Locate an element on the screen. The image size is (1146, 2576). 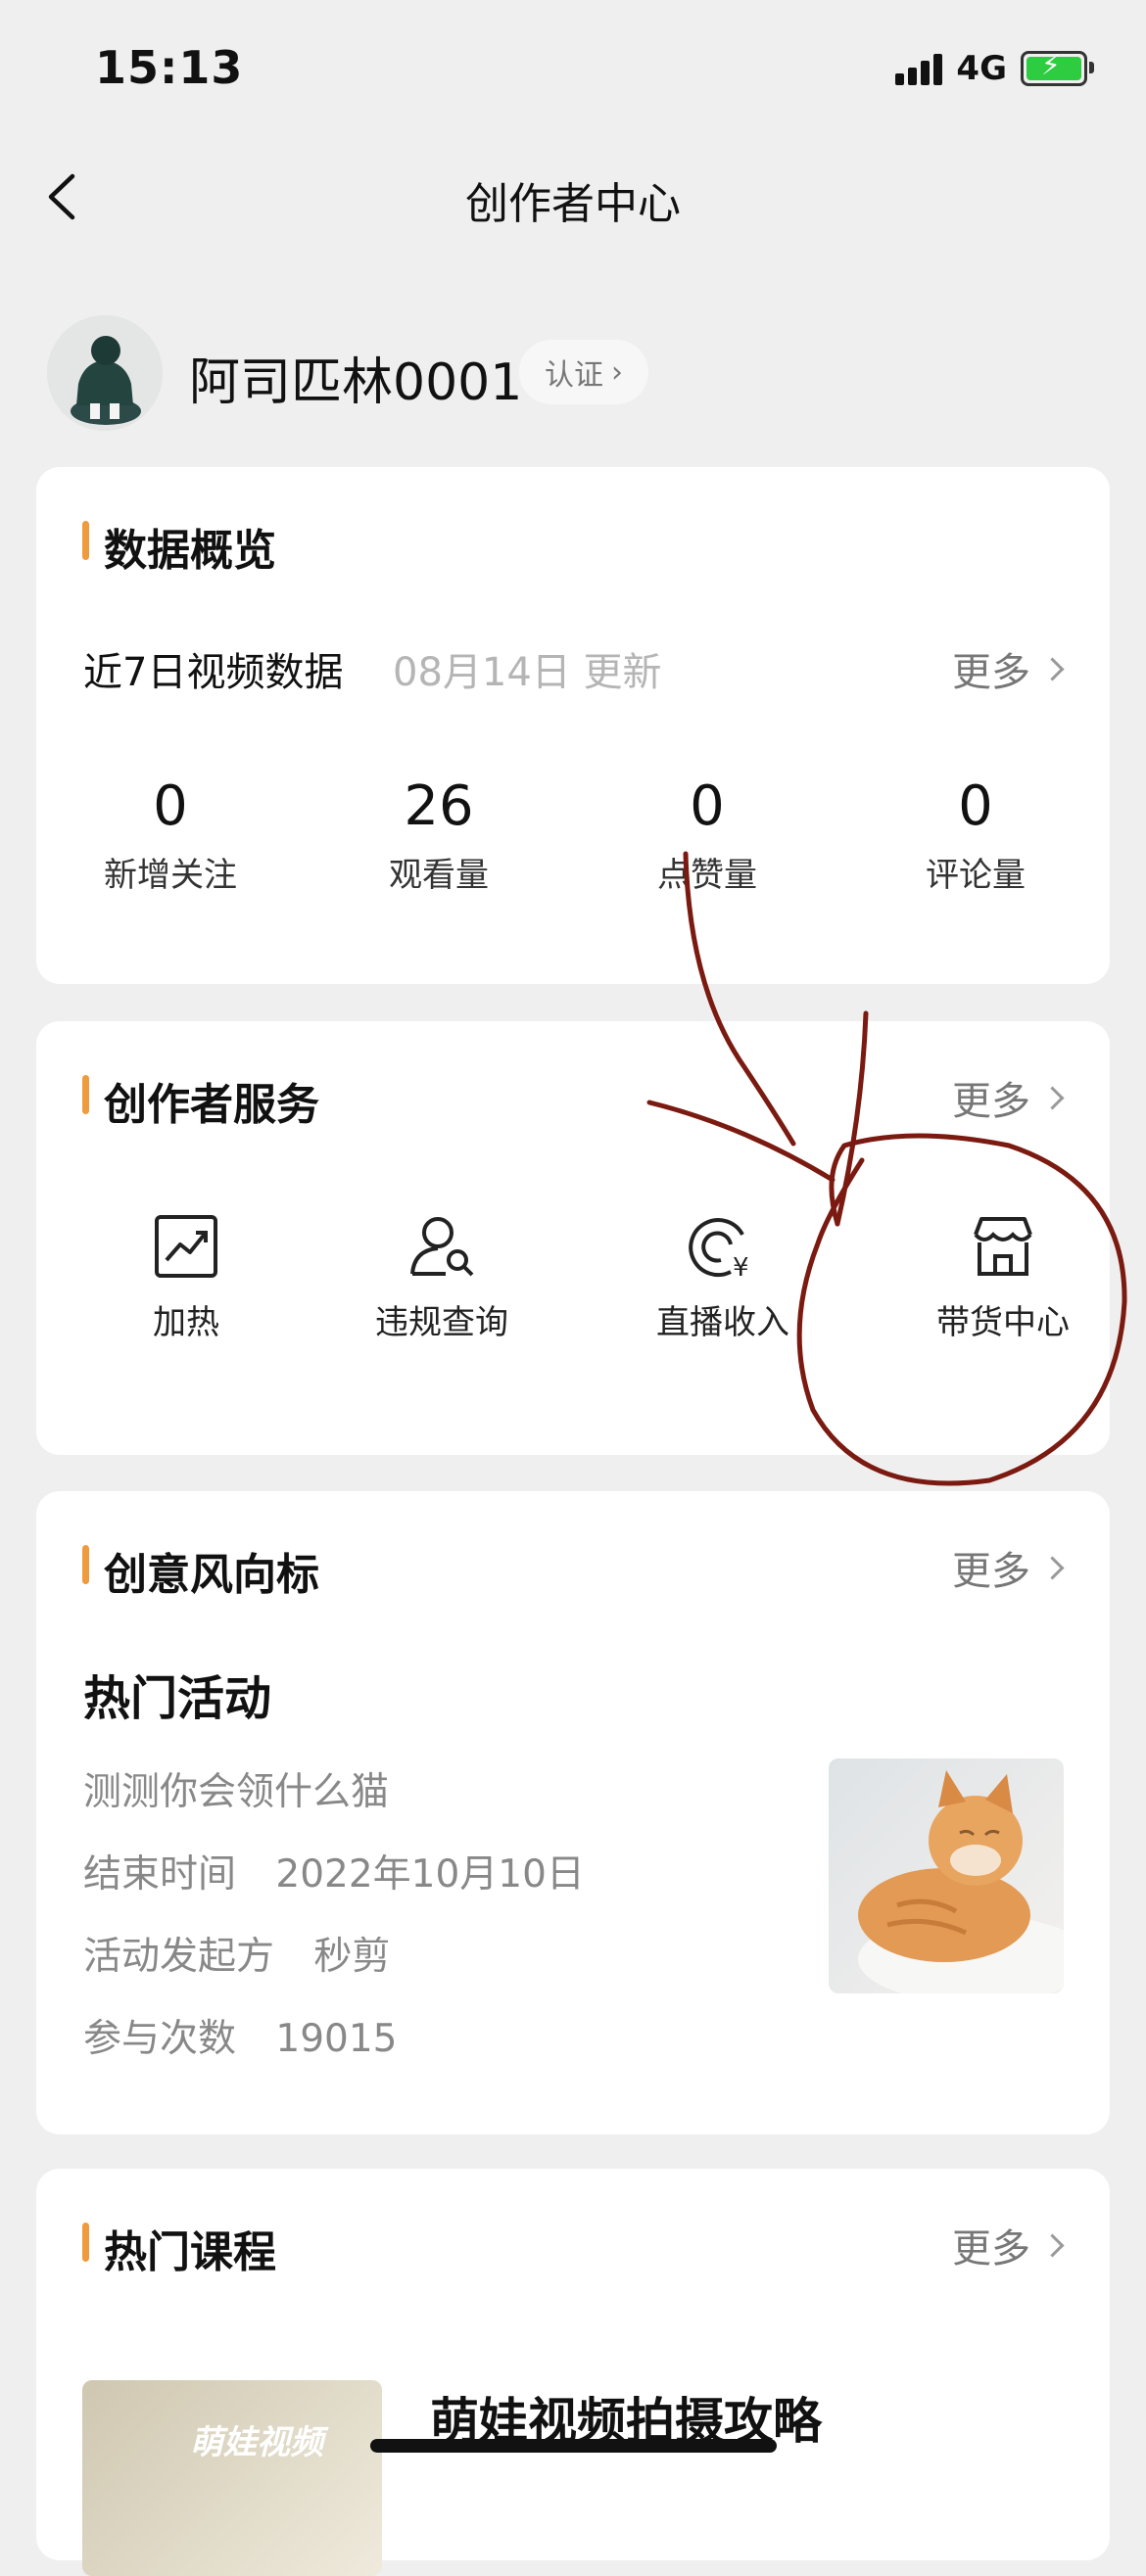
participation-label: 参与次数 is located at coordinates (160, 2039).